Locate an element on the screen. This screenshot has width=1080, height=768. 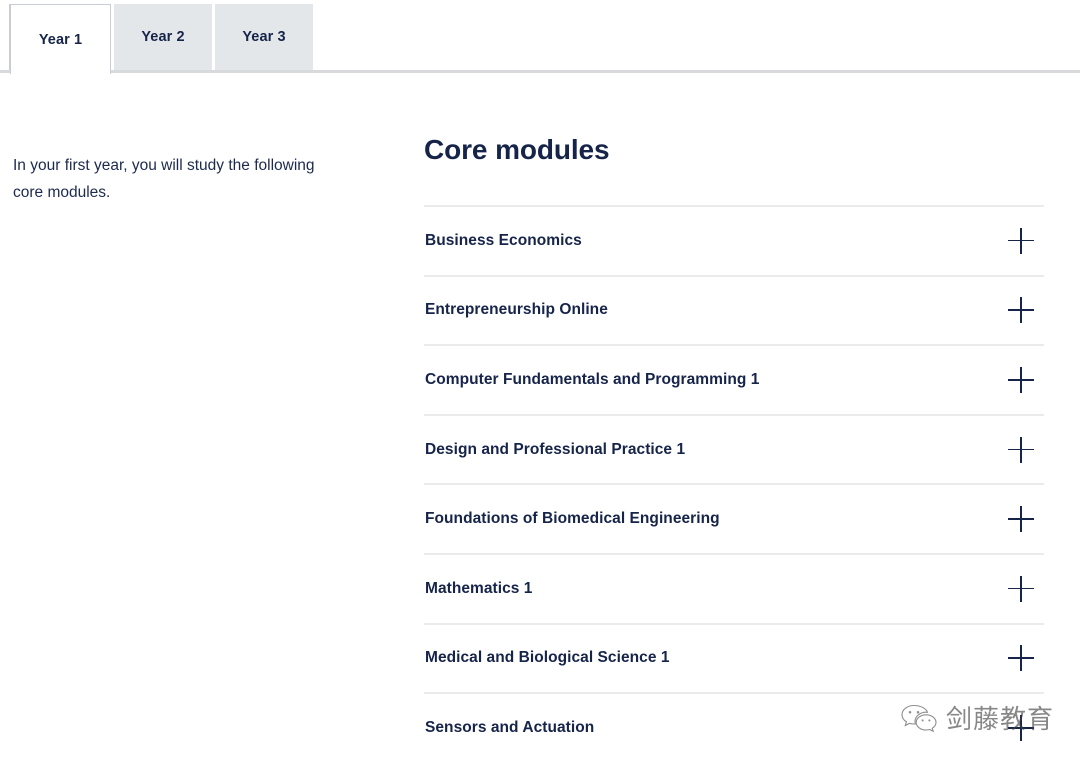
tab-year-1: Year 1 is located at coordinates (60, 39).